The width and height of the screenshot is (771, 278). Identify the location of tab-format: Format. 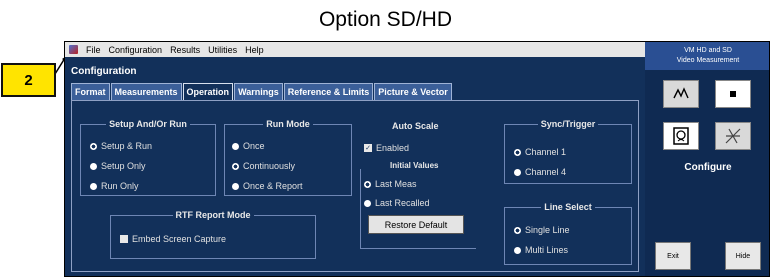
(90, 91).